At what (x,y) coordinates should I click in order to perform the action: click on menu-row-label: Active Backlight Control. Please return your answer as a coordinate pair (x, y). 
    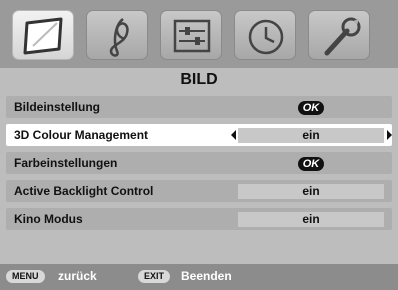
    Looking at the image, I should click on (84, 191).